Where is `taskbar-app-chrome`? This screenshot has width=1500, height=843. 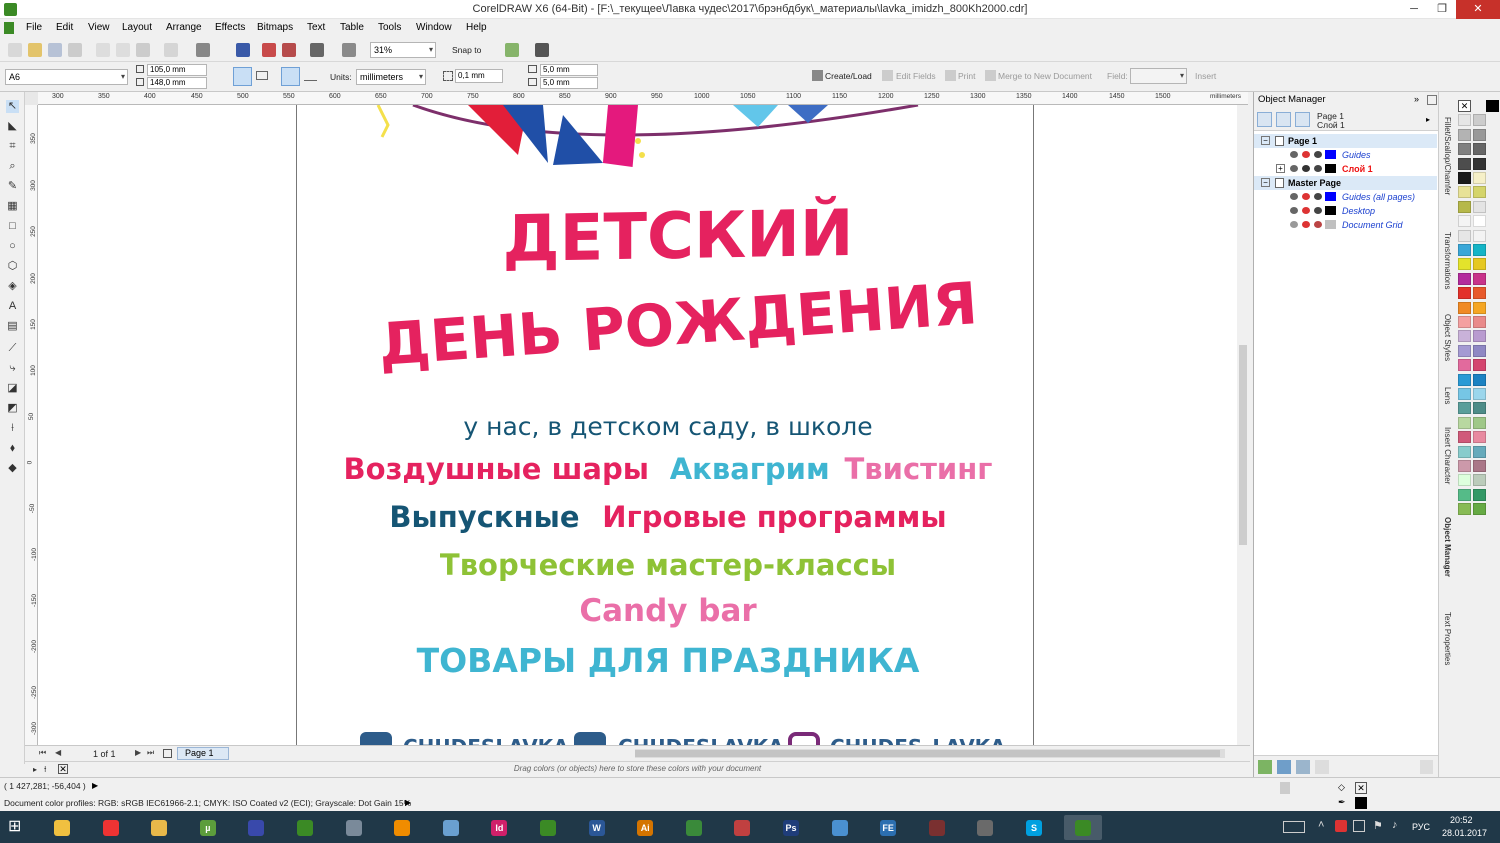
taskbar-app-chrome is located at coordinates (111, 827).